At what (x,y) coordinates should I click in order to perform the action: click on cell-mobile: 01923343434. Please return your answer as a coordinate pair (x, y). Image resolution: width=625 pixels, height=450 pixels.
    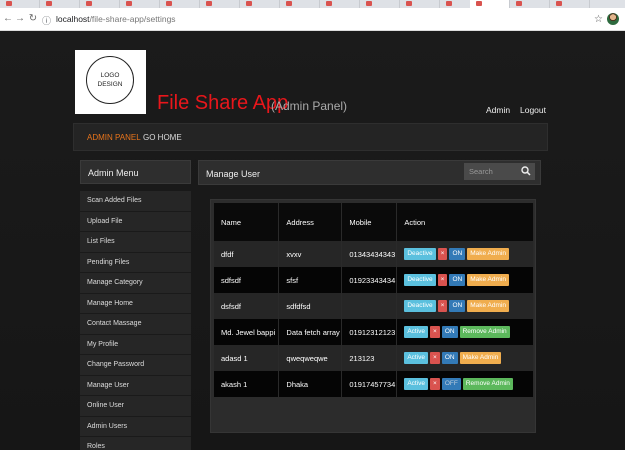
    Looking at the image, I should click on (369, 280).